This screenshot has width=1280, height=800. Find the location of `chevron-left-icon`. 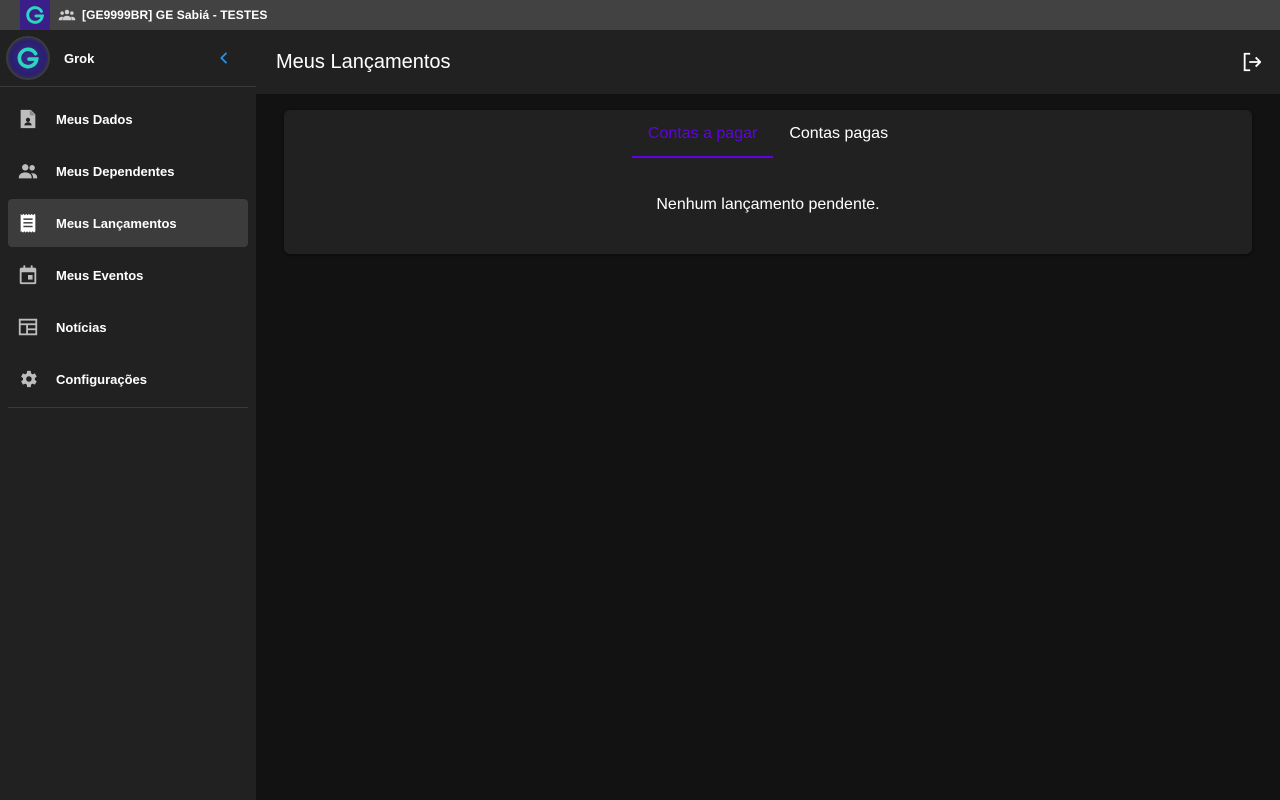

chevron-left-icon is located at coordinates (223, 58).